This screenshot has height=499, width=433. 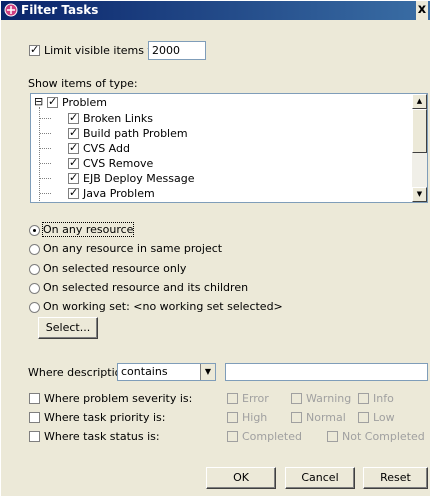 What do you see at coordinates (34, 417) in the screenshot?
I see `priority-checkbox` at bounding box center [34, 417].